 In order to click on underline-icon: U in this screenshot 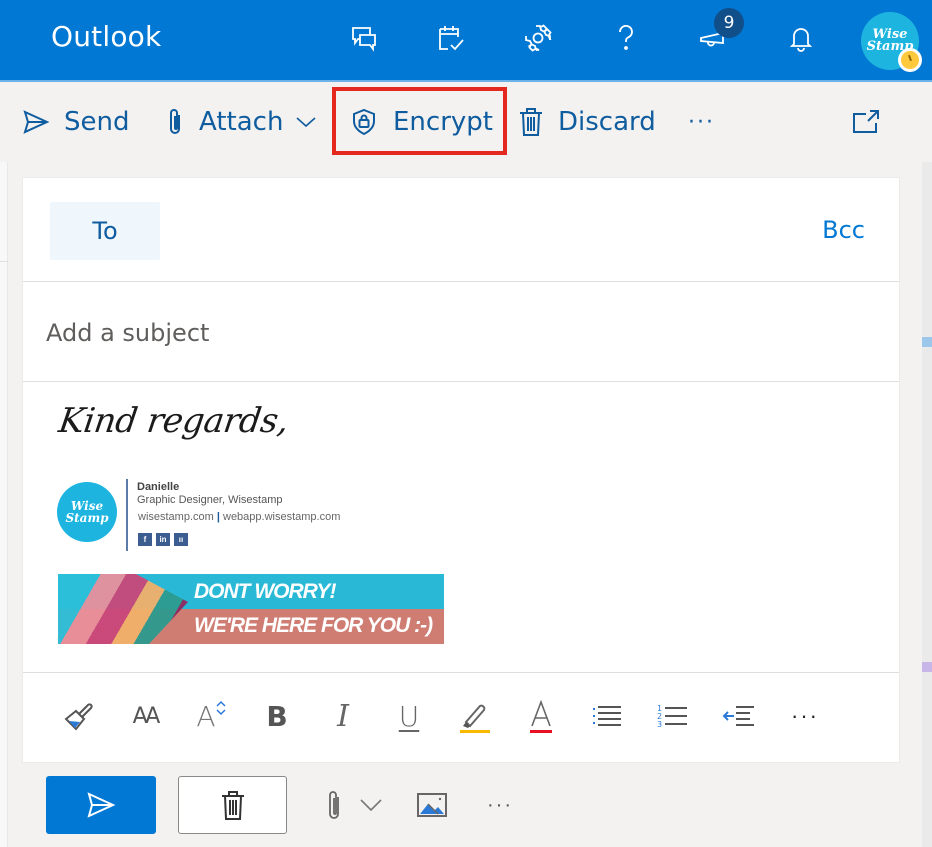, I will do `click(409, 716)`.